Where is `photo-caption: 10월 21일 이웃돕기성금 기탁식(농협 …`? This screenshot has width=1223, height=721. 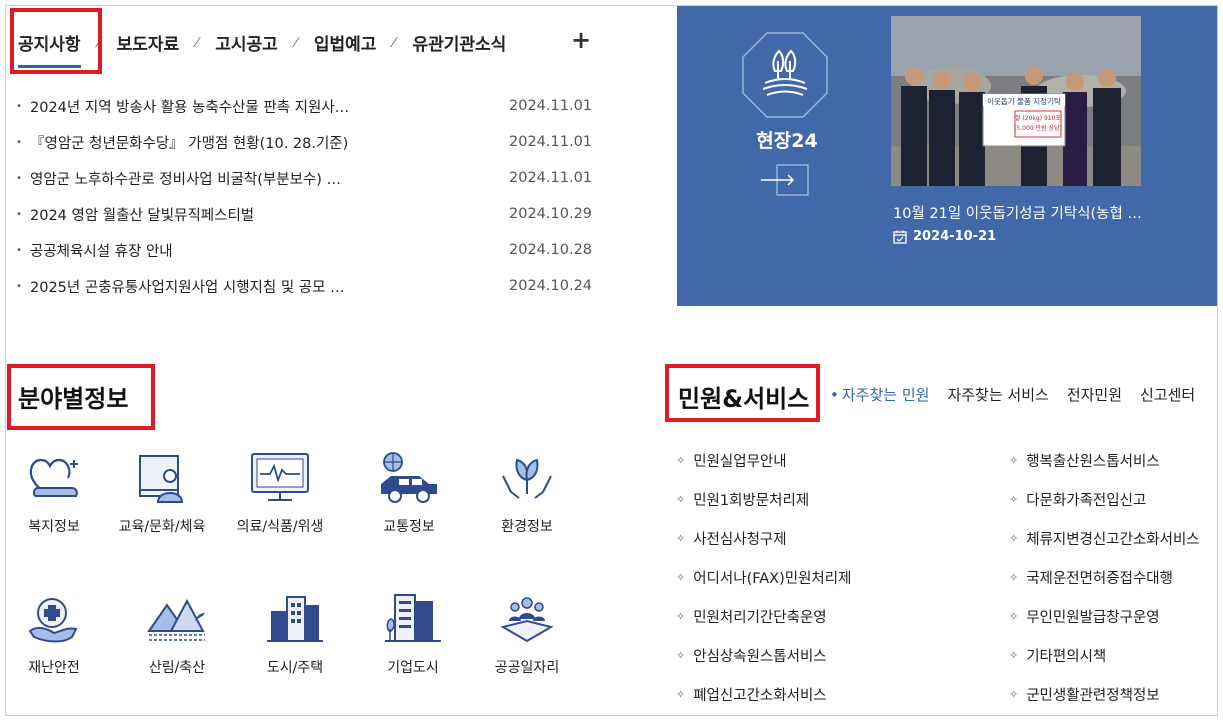
photo-caption: 10월 21일 이웃돕기성금 기탁식(농협 … is located at coordinates (1048, 212).